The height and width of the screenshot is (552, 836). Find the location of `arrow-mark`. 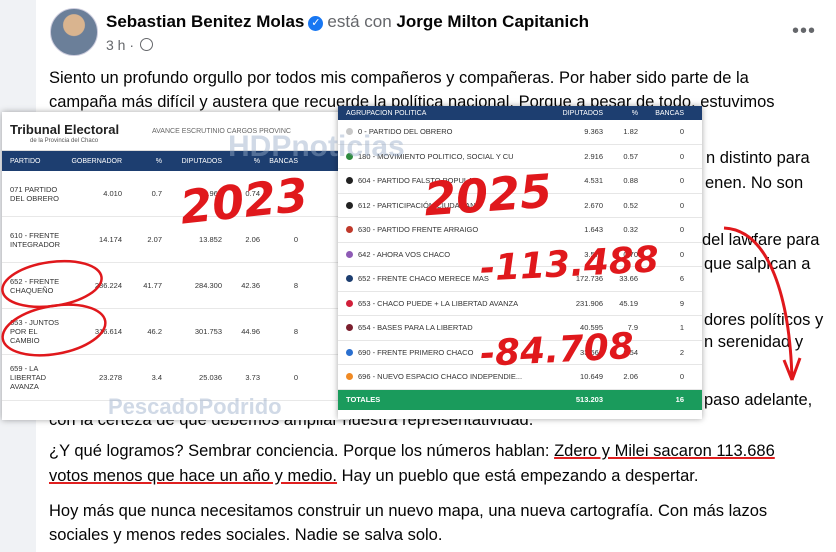

arrow-mark is located at coordinates (762, 303).